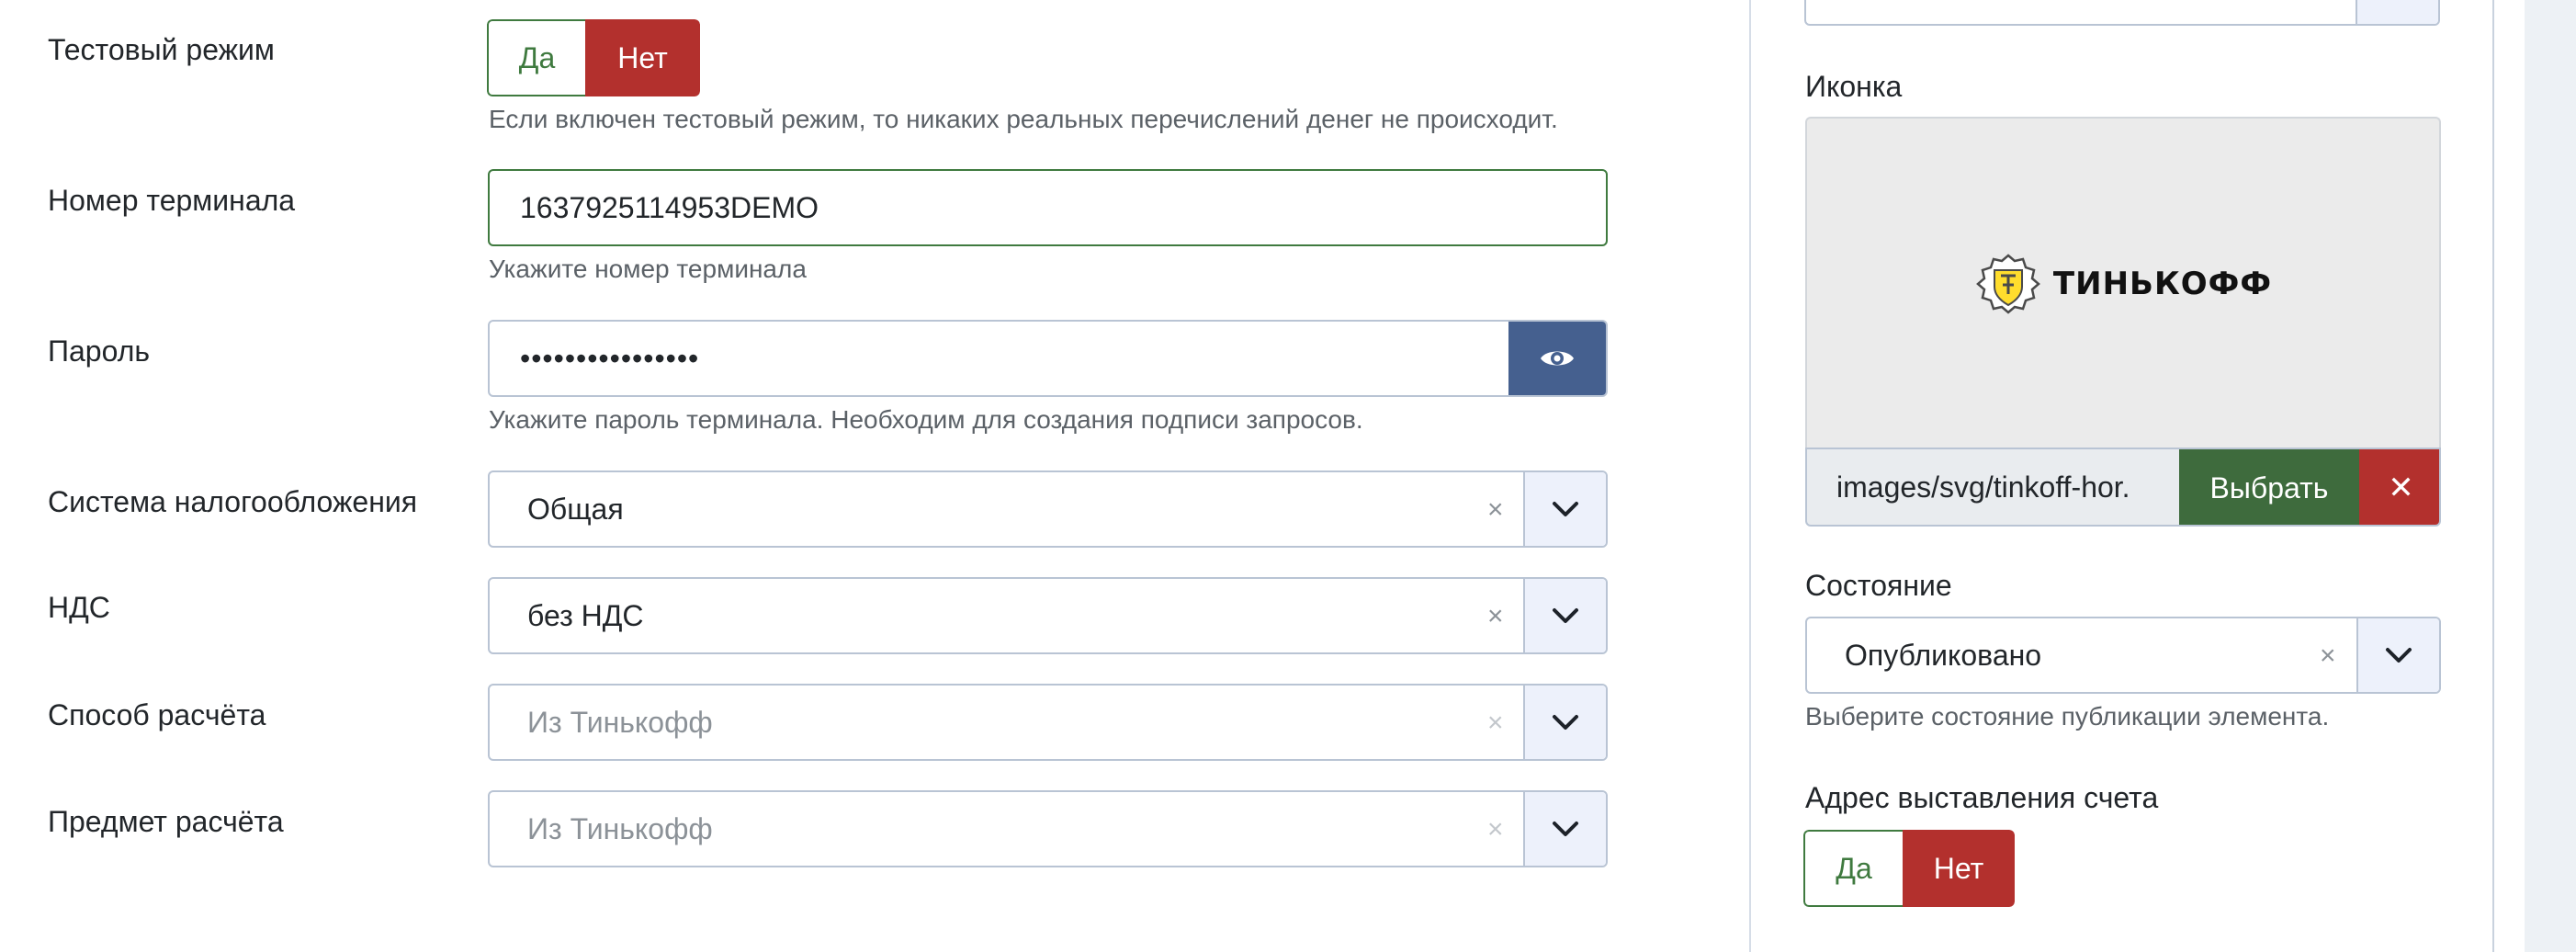 The image size is (2576, 952). Describe the element at coordinates (669, 207) in the screenshot. I see `terminal-input-value: 1637925114953DEMO` at that location.